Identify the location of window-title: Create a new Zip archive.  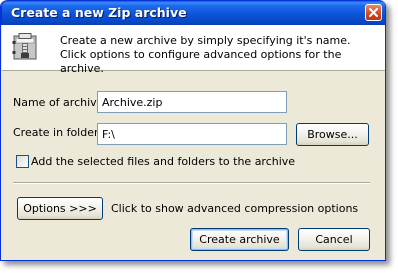
(99, 12).